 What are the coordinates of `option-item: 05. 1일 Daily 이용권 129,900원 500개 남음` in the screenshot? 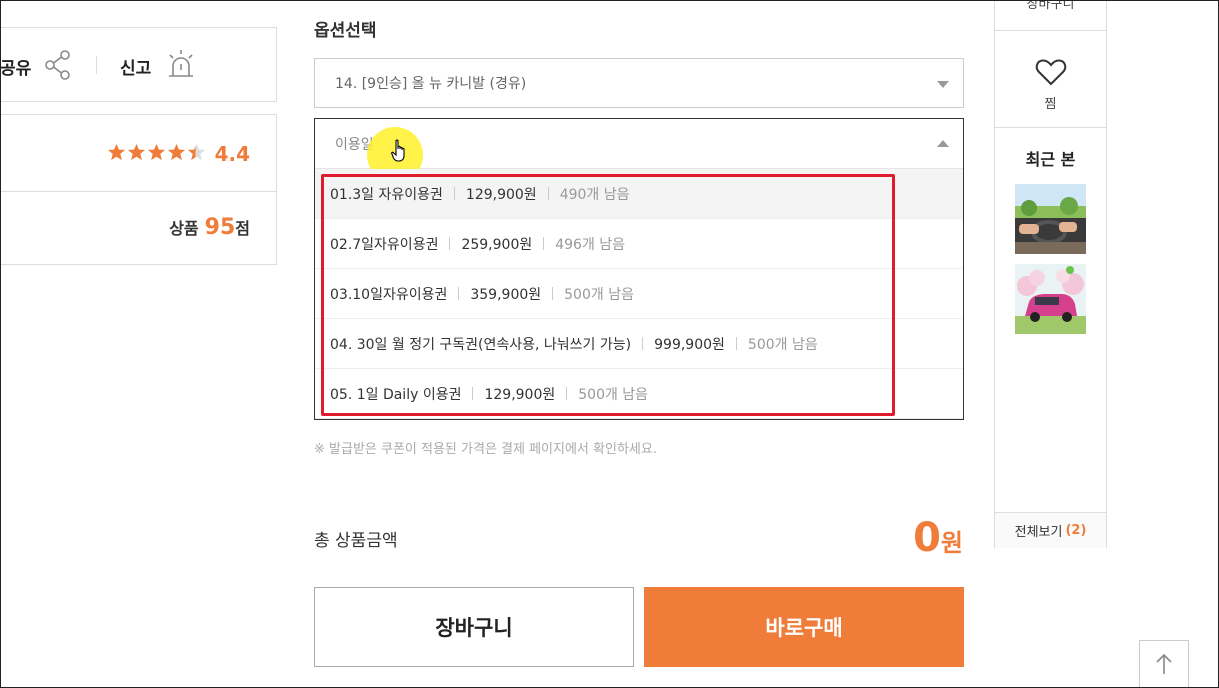 It's located at (639, 394).